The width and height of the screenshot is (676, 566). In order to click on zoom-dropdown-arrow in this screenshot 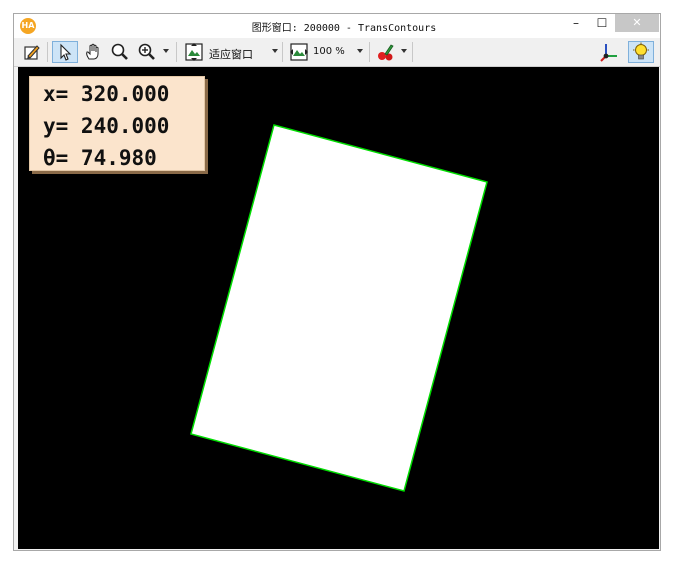, I will do `click(166, 51)`.